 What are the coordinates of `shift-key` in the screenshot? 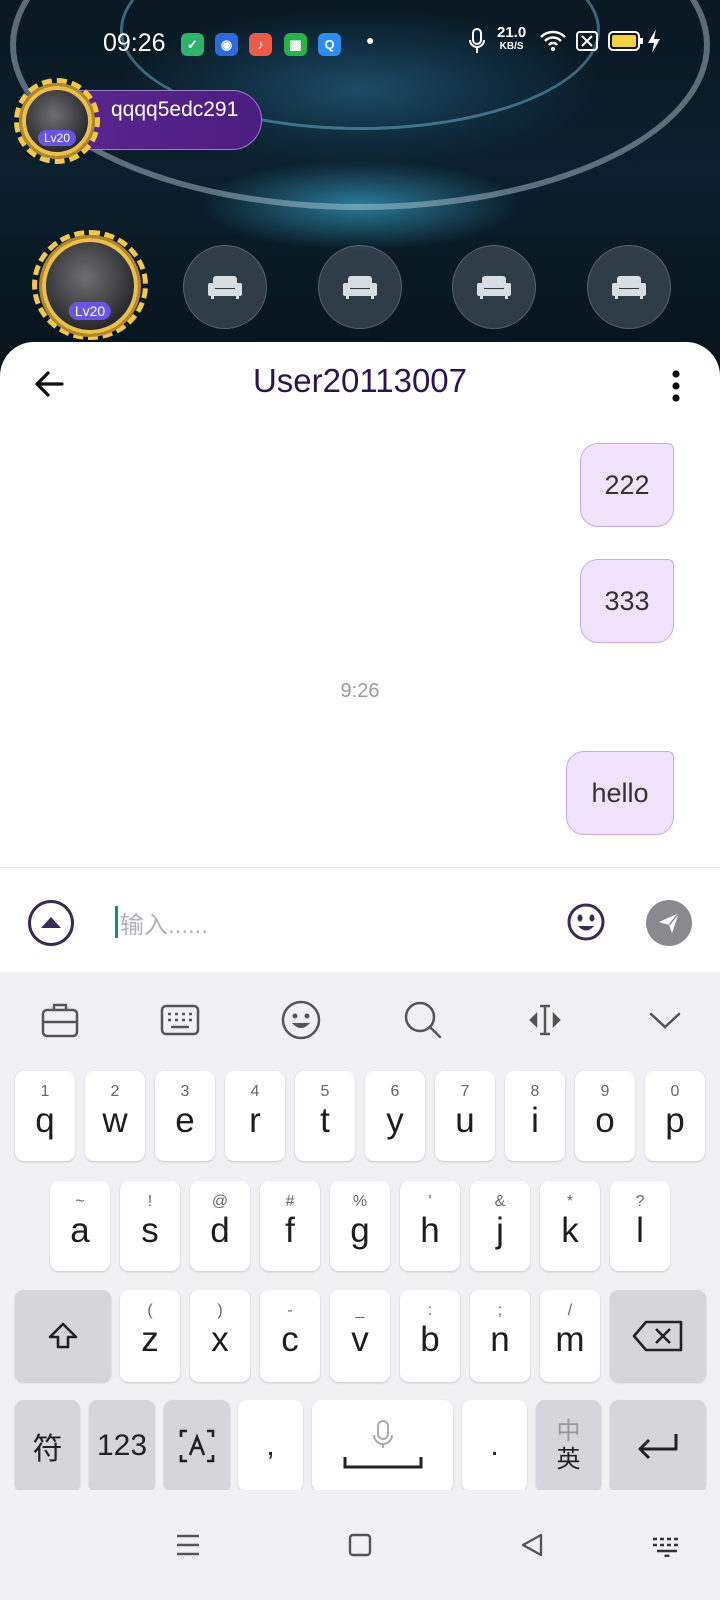 It's located at (63, 1336).